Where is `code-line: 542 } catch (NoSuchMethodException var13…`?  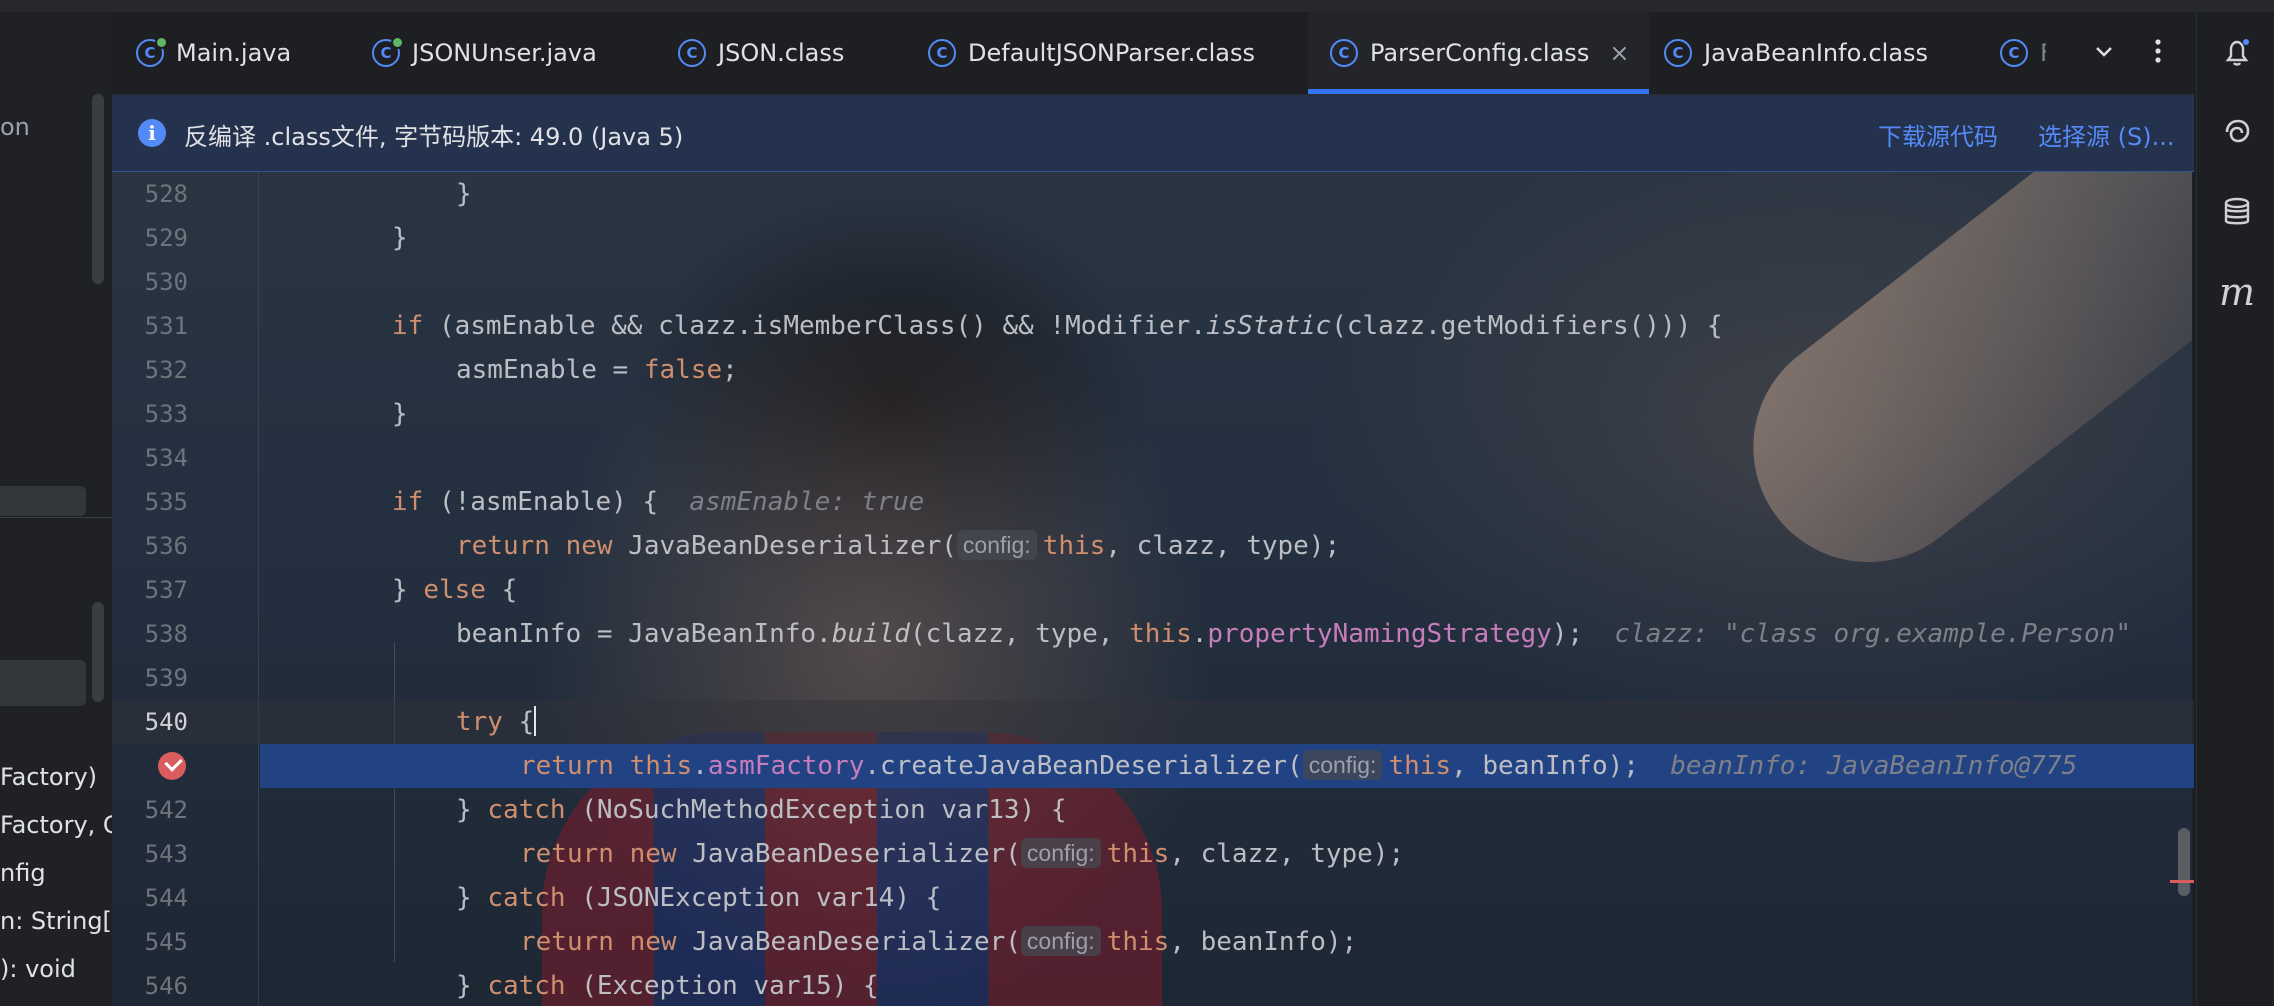
code-line: 542 } catch (NoSuchMethodException var13… is located at coordinates (1153, 810).